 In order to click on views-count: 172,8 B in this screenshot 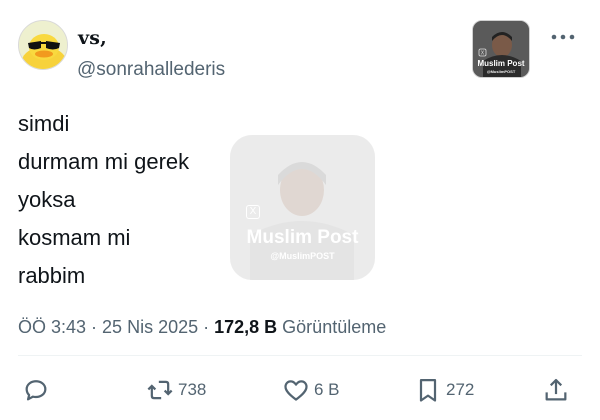, I will do `click(245, 327)`.